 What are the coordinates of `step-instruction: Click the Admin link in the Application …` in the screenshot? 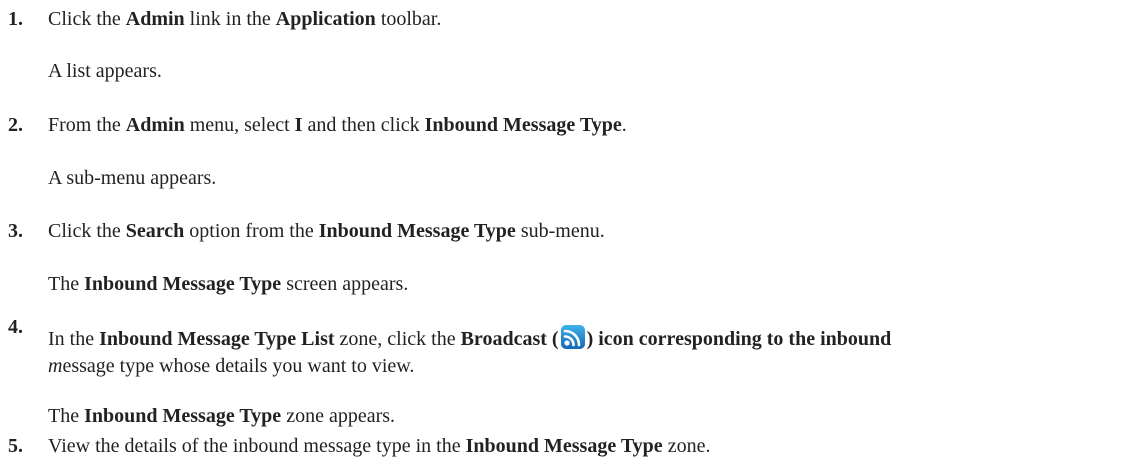 It's located at (245, 19).